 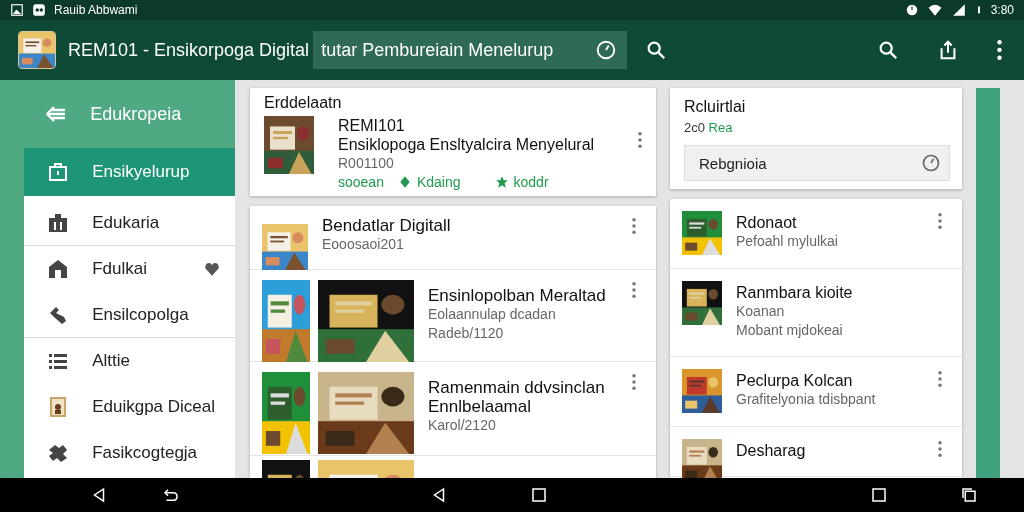 I want to click on app-icon, so click(x=39, y=10).